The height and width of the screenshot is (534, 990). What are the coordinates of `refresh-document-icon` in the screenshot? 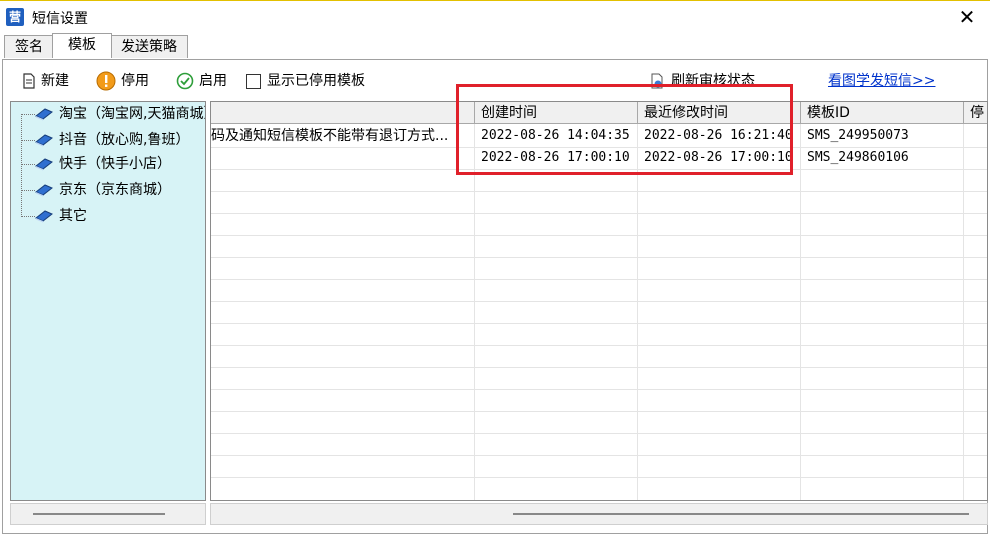 It's located at (657, 81).